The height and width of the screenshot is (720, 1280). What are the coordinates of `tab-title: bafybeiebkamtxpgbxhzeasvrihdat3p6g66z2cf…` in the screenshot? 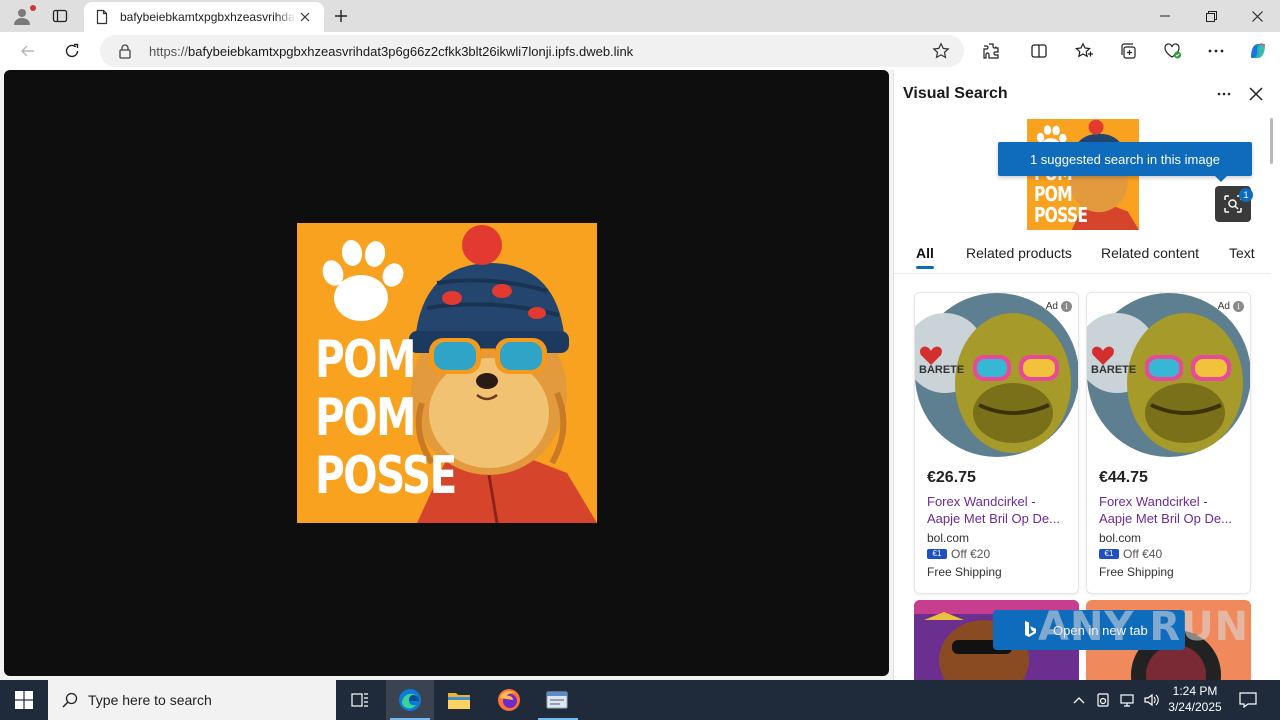 It's located at (208, 17).